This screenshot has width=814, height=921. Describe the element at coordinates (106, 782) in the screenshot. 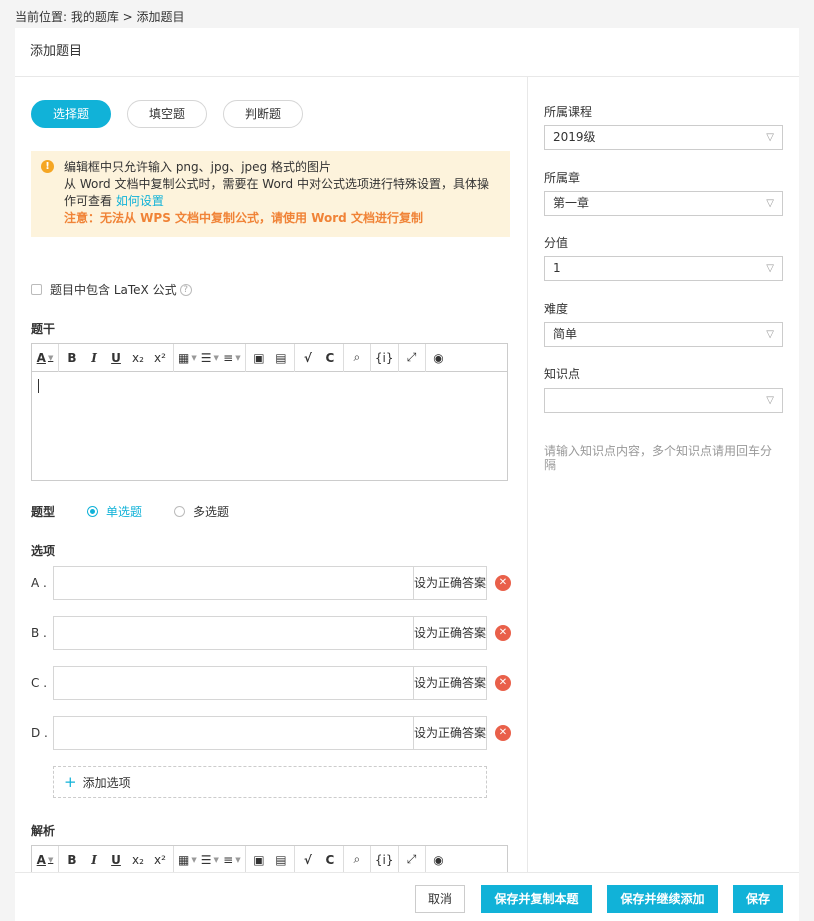

I see `add-option-label: 添加选项` at that location.